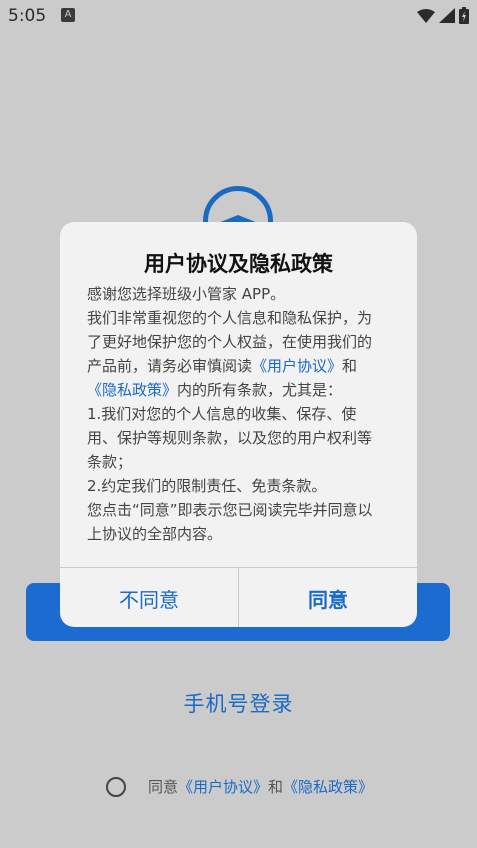 This screenshot has height=848, width=477. I want to click on dialog-line: 1.我们对您的个人信息的收集、保存、使, so click(222, 414).